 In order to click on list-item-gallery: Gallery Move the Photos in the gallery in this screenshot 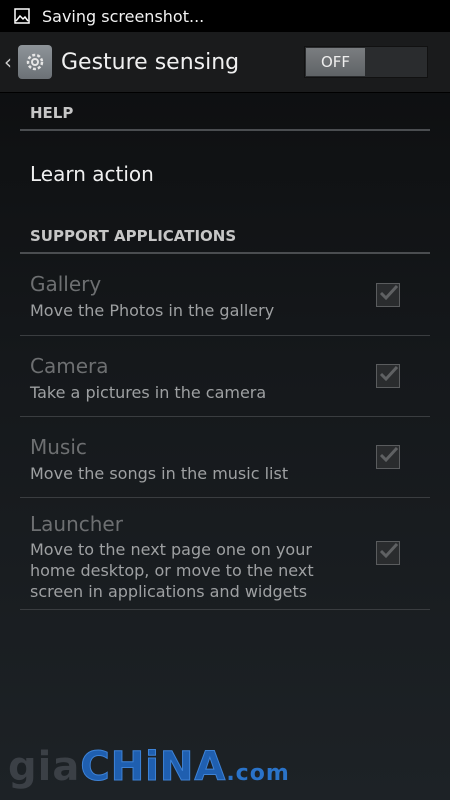, I will do `click(225, 295)`.